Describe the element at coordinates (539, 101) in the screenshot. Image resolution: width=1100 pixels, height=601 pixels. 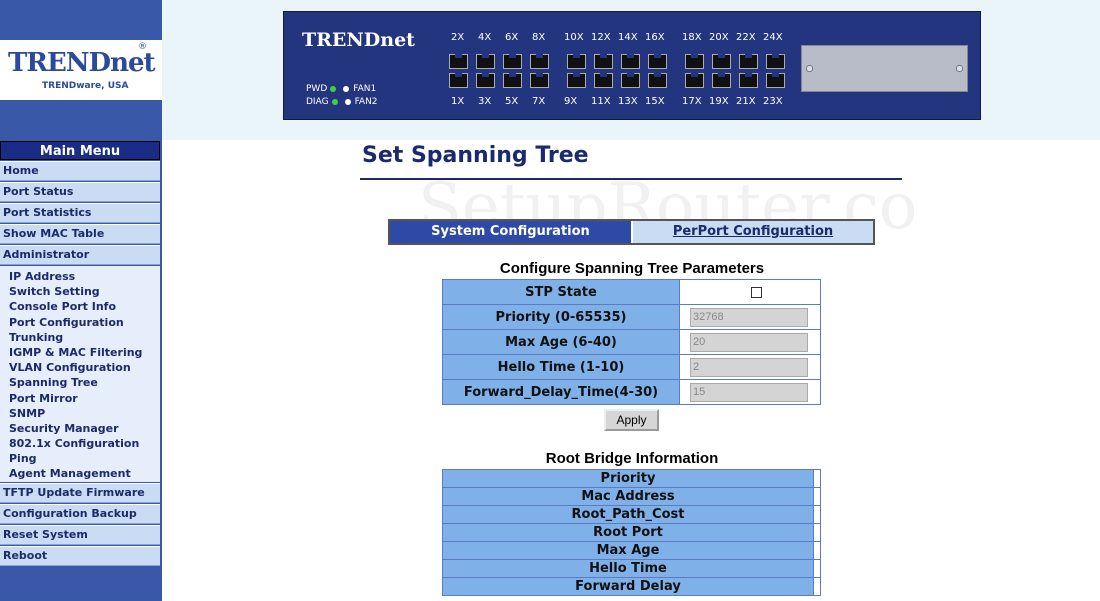
I see `port-label-bottom: 7X` at that location.